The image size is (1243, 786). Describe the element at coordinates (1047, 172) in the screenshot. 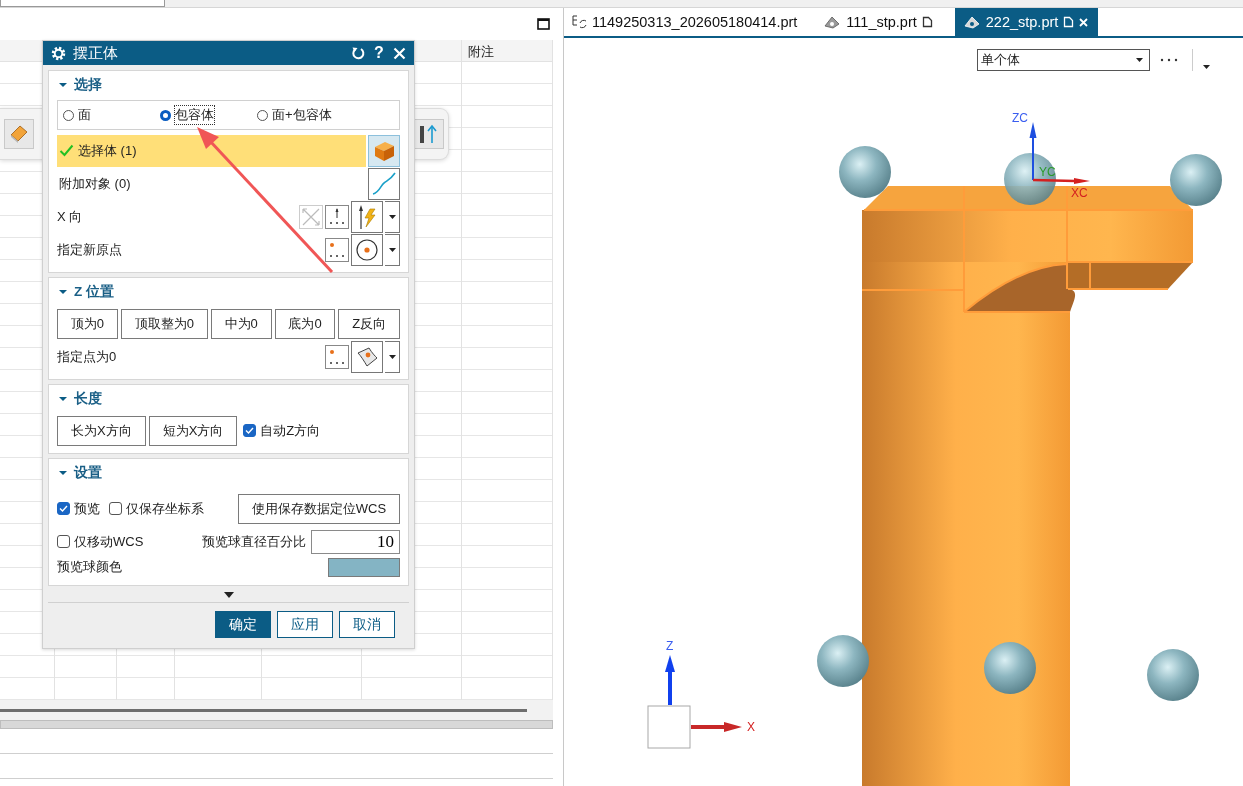

I see `axis-label: YC` at that location.